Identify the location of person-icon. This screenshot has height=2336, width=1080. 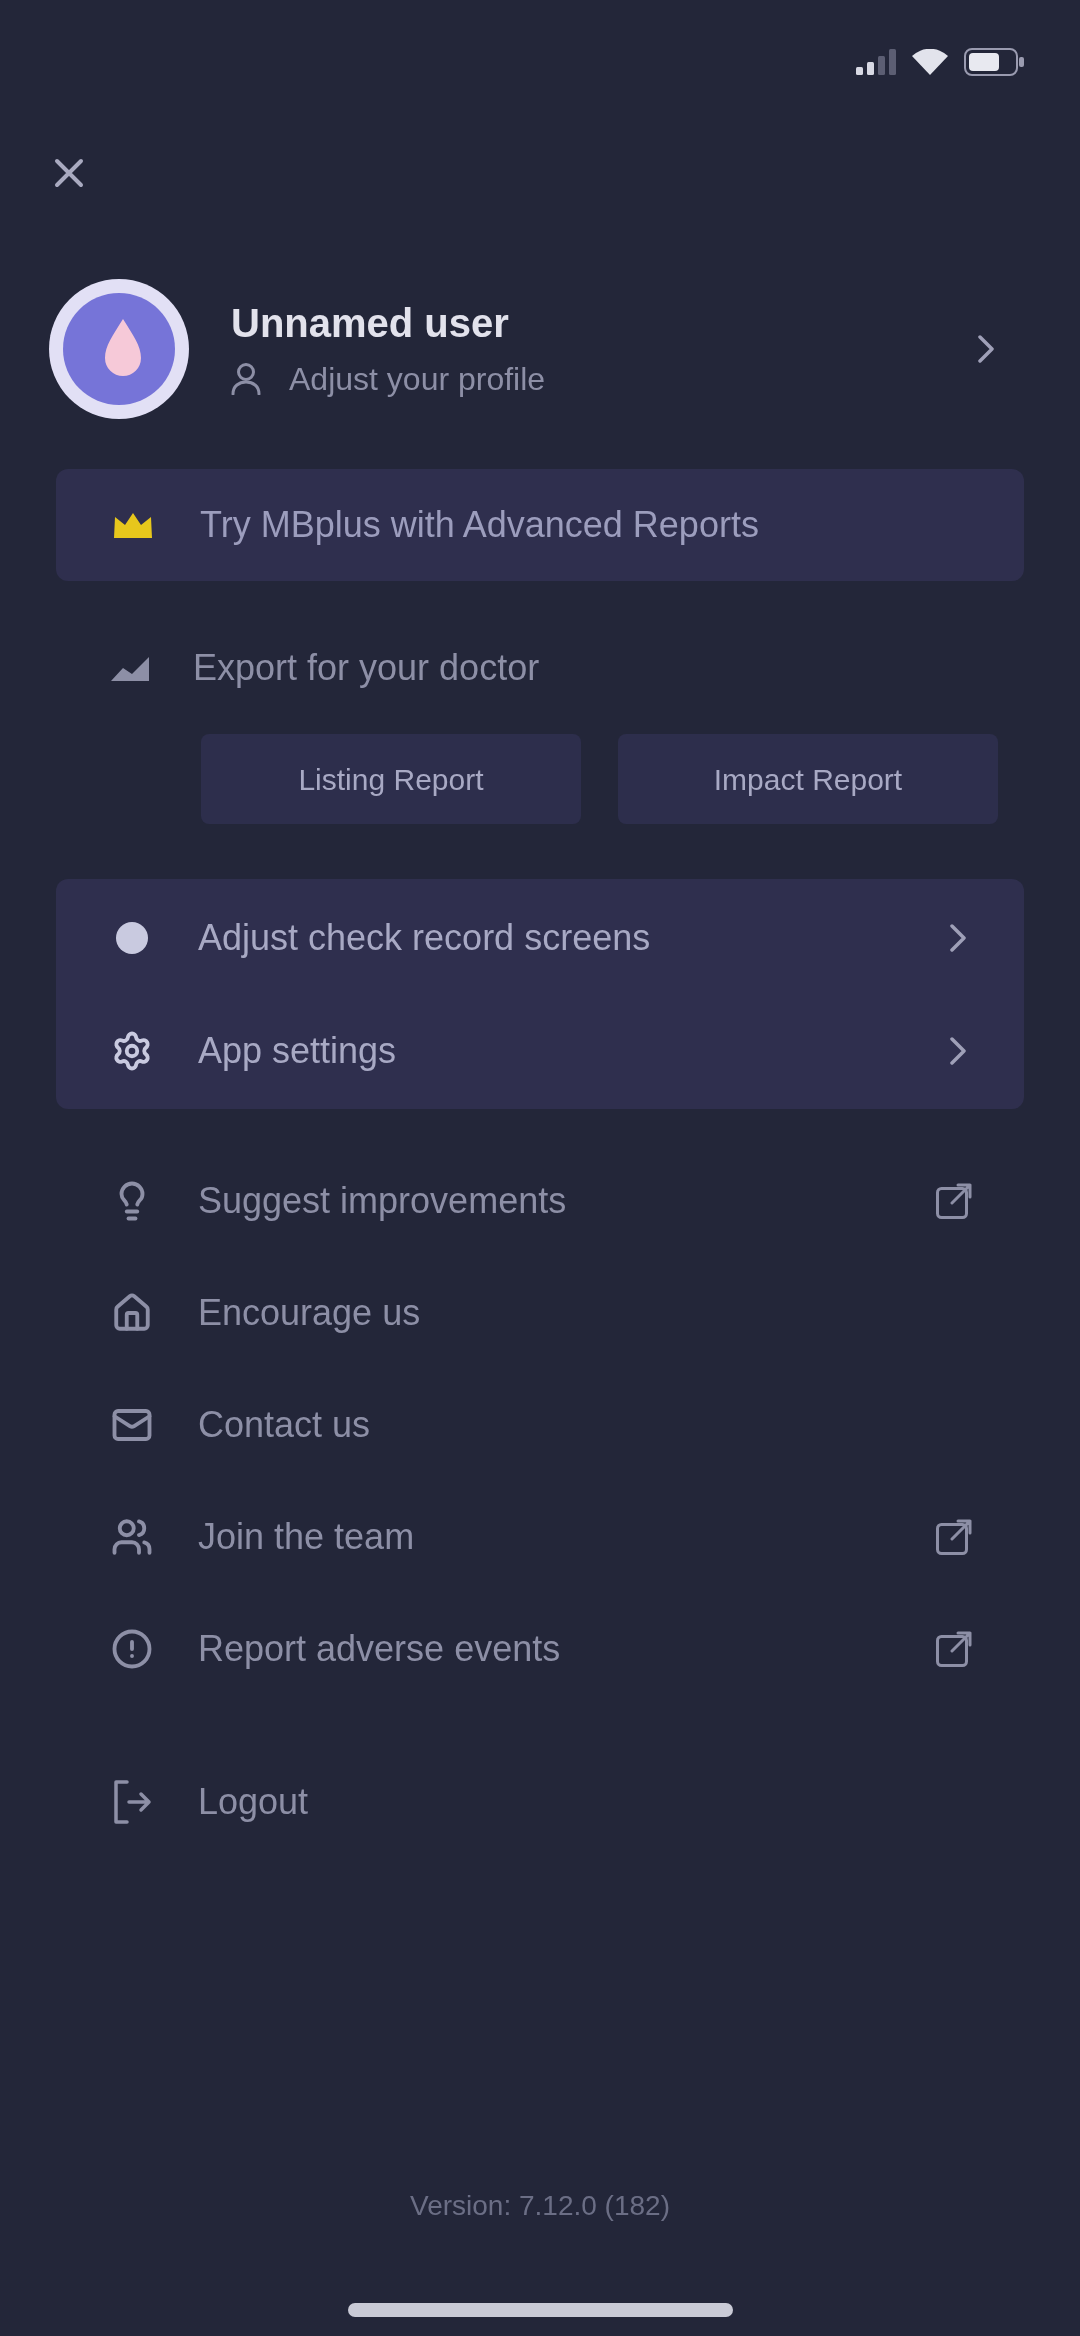
(246, 379).